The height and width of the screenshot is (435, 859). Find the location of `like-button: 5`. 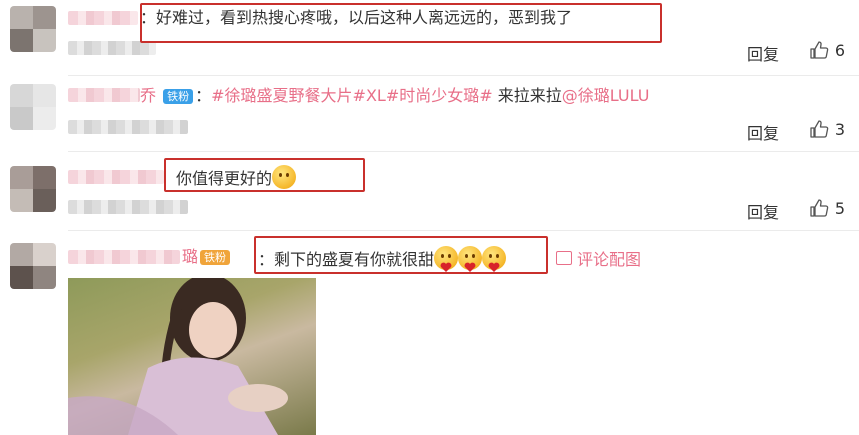

like-button: 5 is located at coordinates (827, 208).